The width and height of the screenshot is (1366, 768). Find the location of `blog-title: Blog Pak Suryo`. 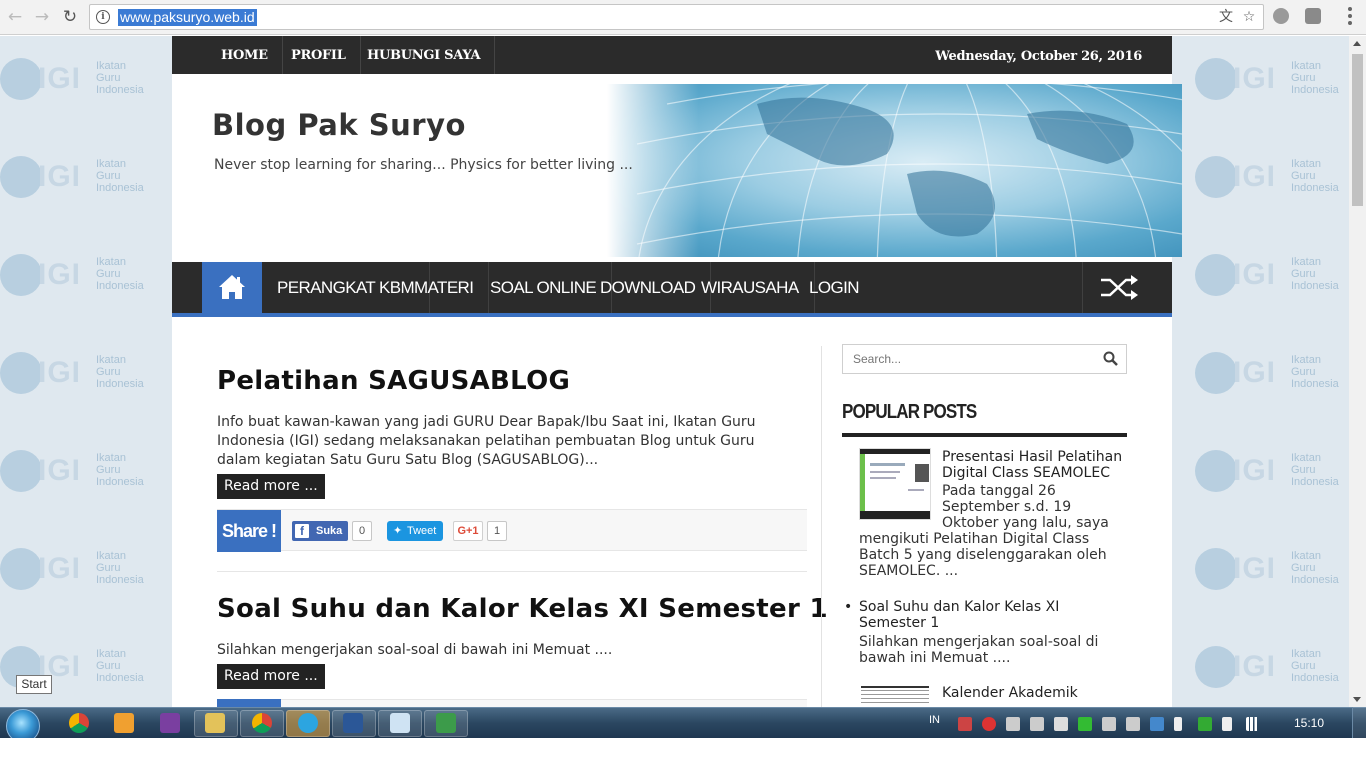

blog-title: Blog Pak Suryo is located at coordinates (339, 125).